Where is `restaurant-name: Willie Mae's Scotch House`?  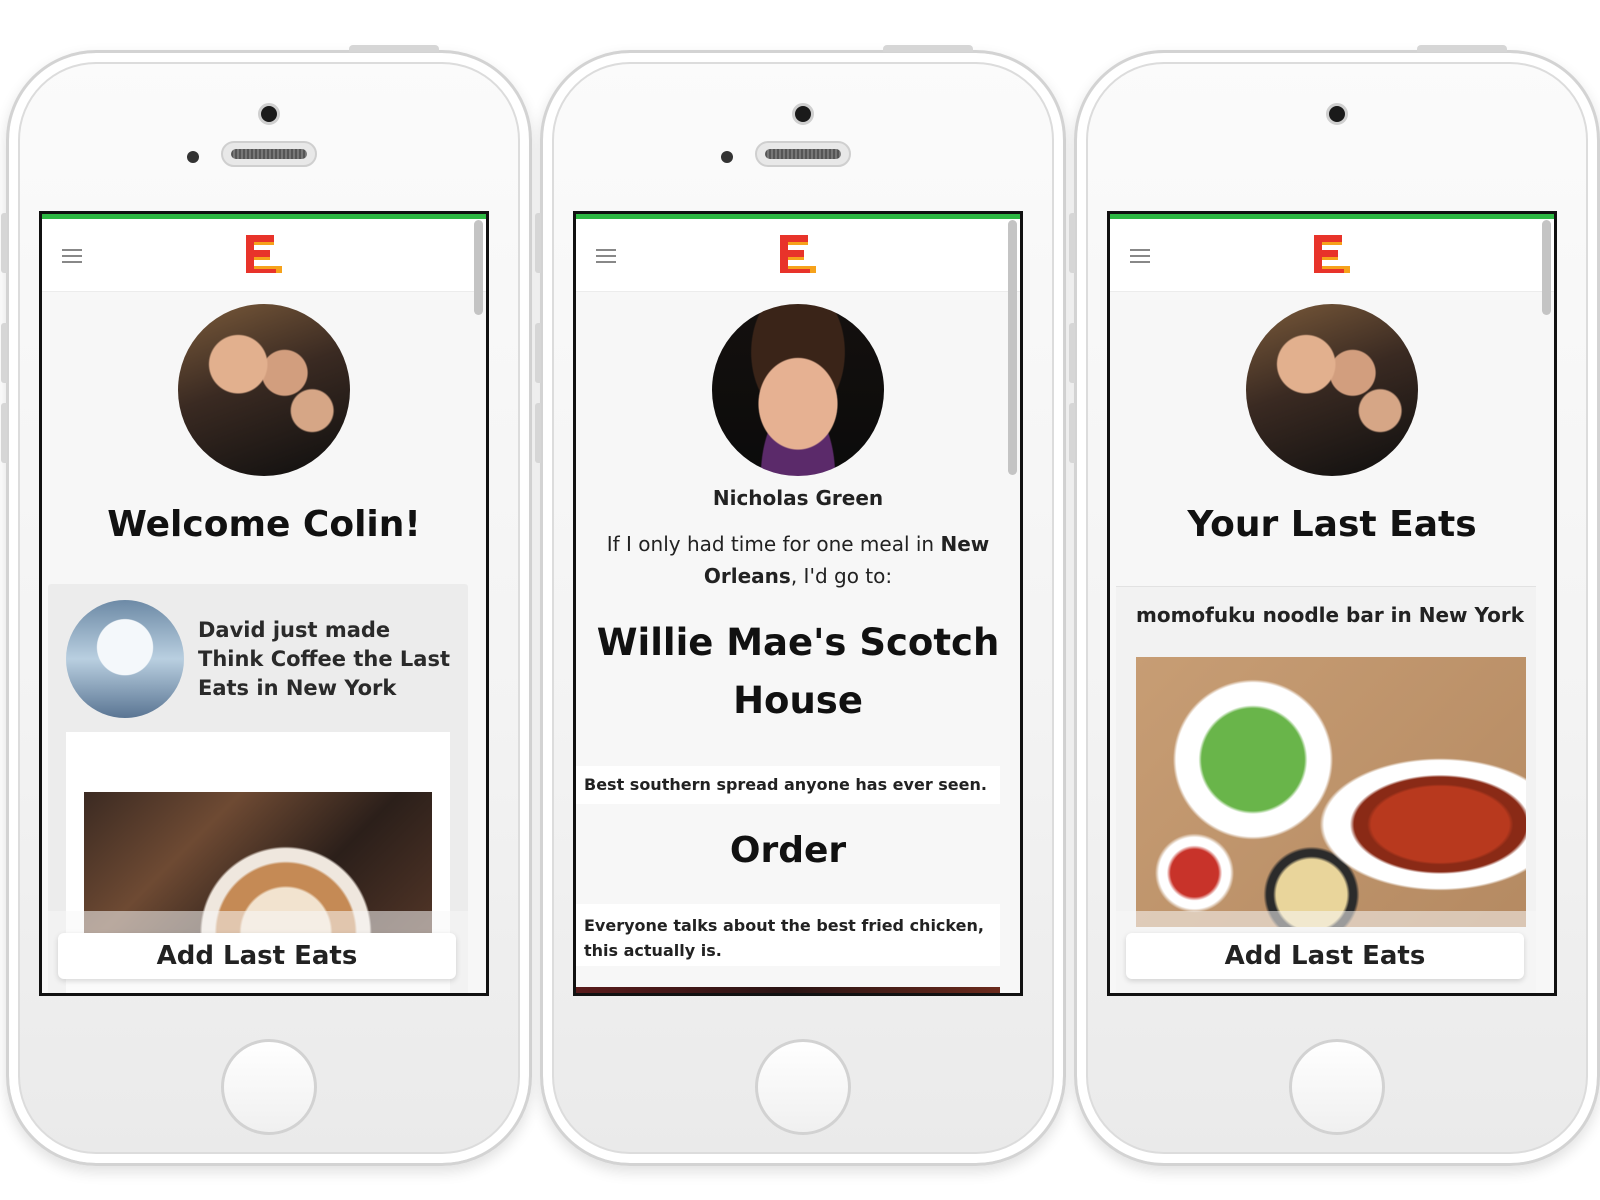
restaurant-name: Willie Mae's Scotch House is located at coordinates (798, 672).